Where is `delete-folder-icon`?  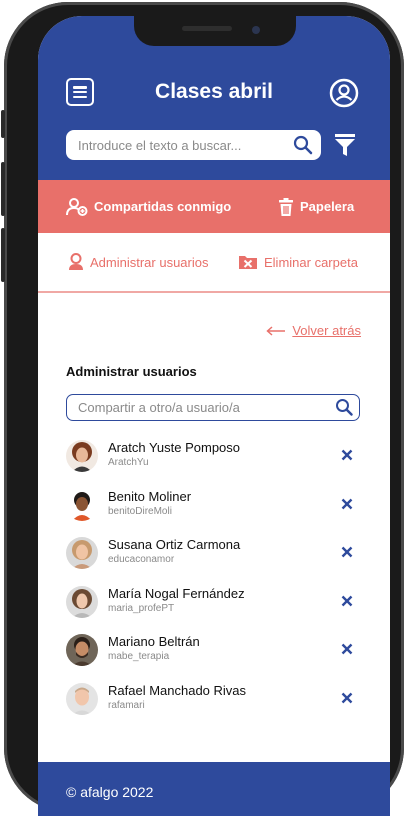 delete-folder-icon is located at coordinates (248, 262).